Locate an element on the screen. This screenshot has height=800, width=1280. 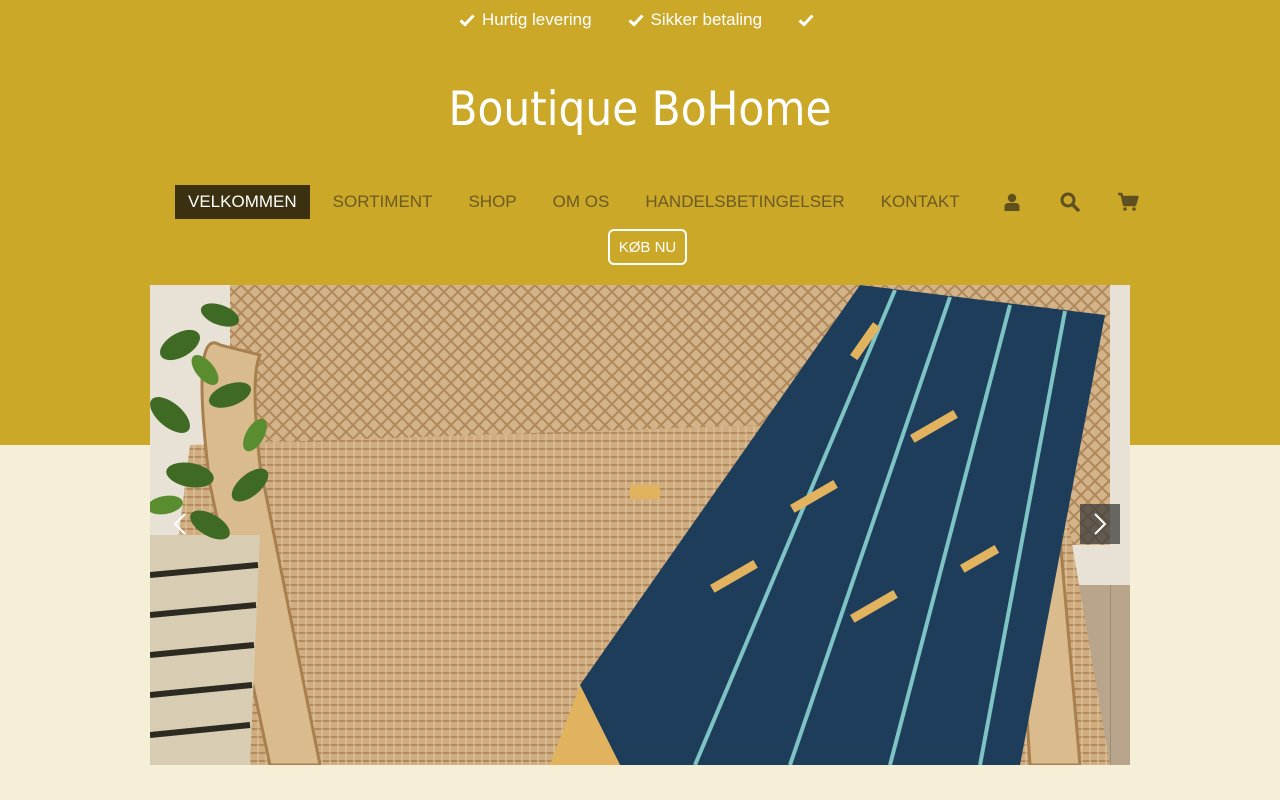
search-button is located at coordinates (1070, 202).